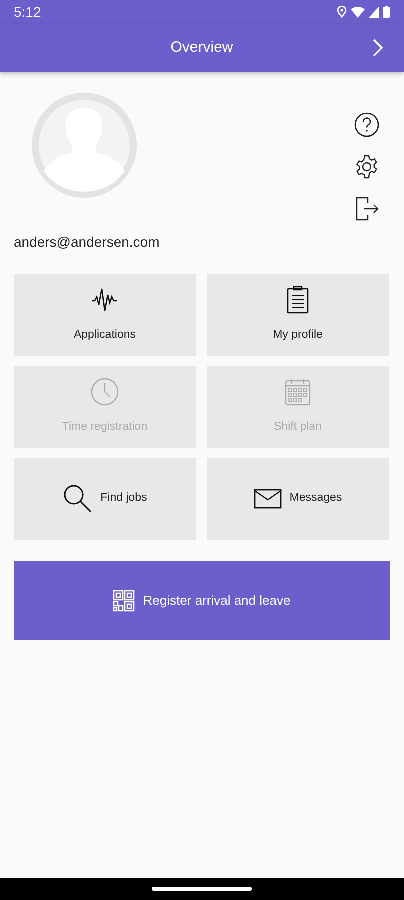 The height and width of the screenshot is (900, 404). I want to click on calendar-icon, so click(298, 392).